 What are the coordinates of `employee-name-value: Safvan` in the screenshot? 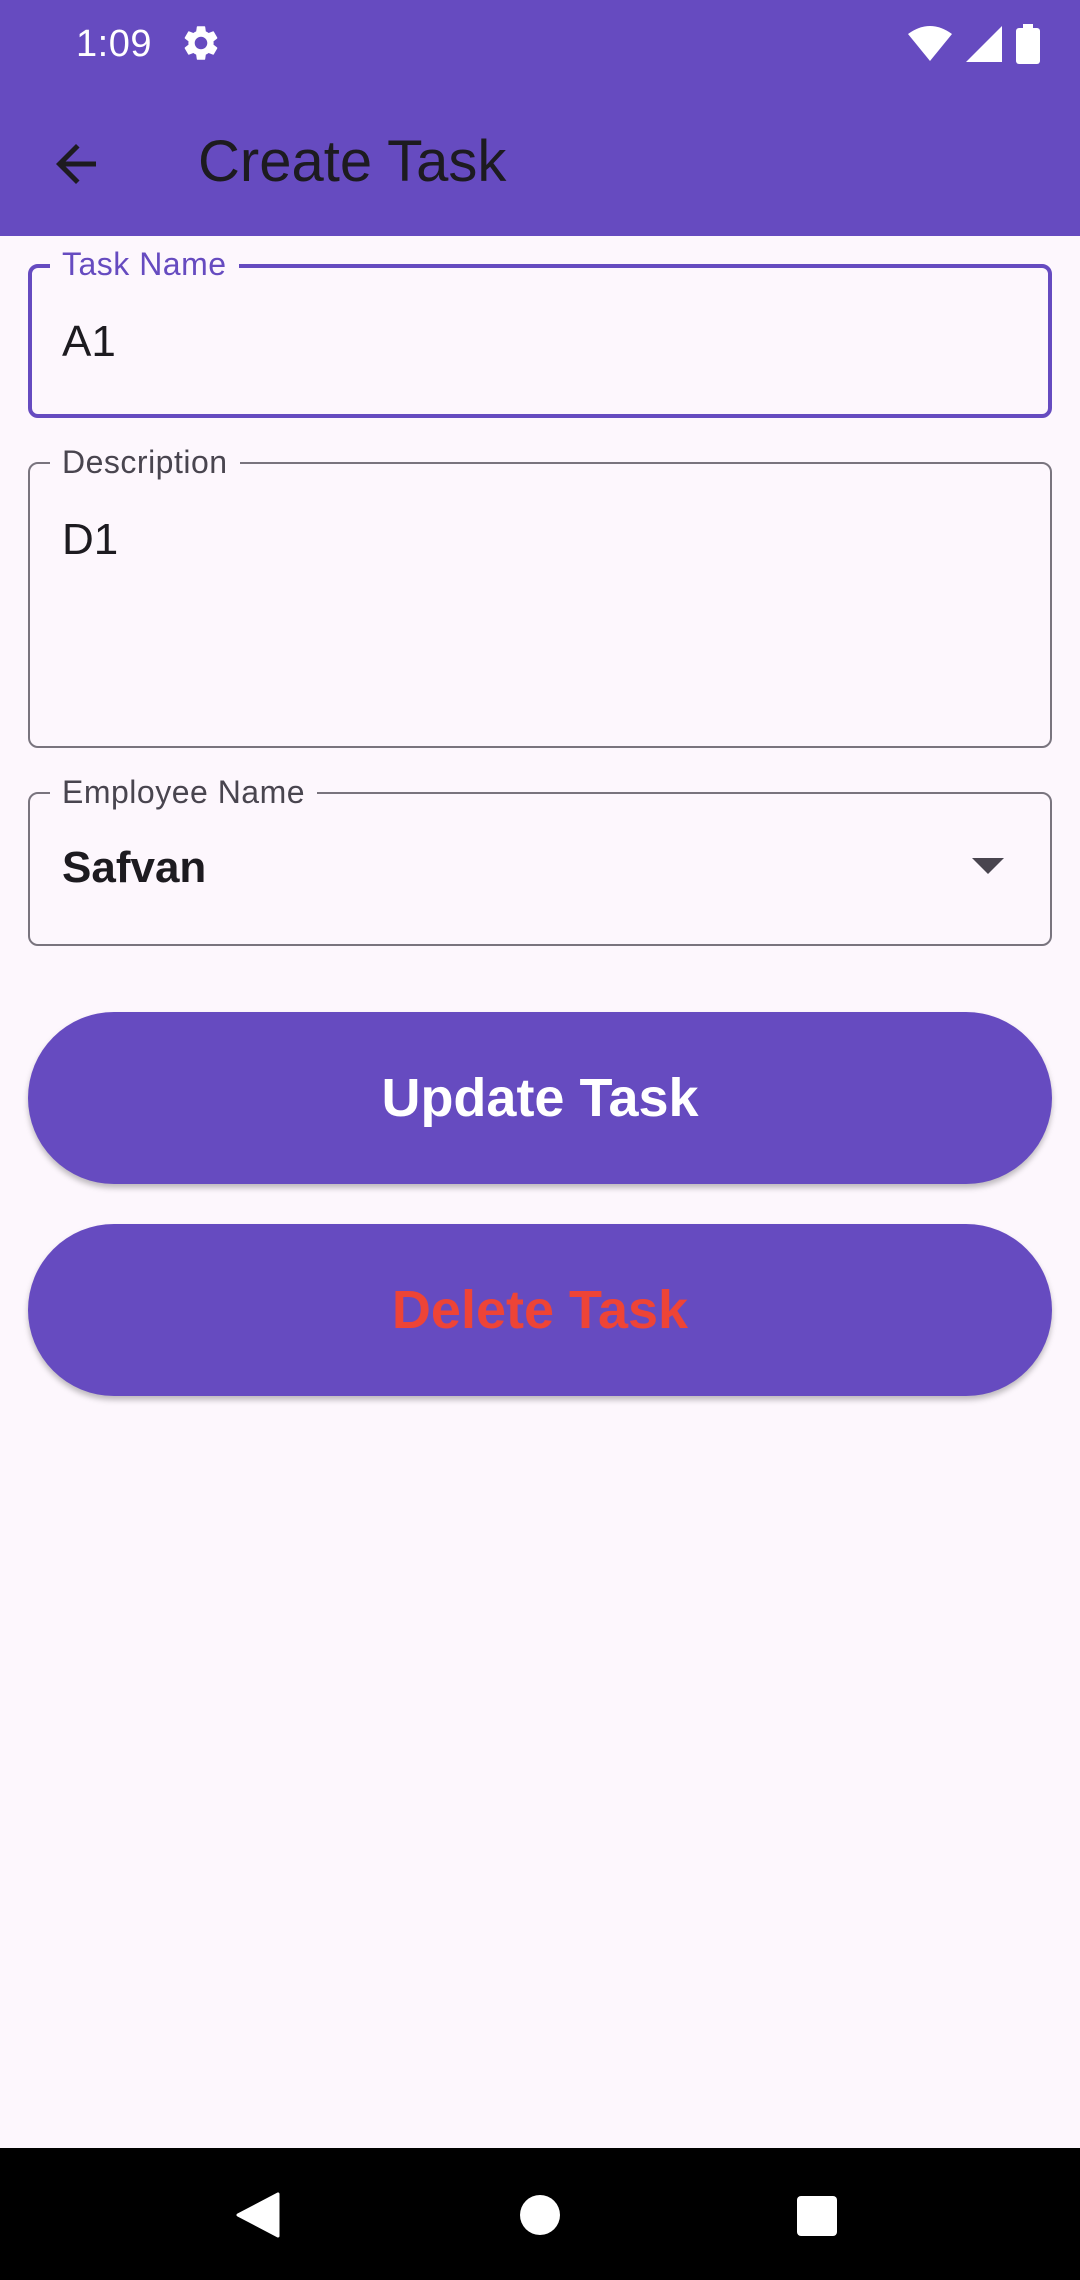 It's located at (134, 867).